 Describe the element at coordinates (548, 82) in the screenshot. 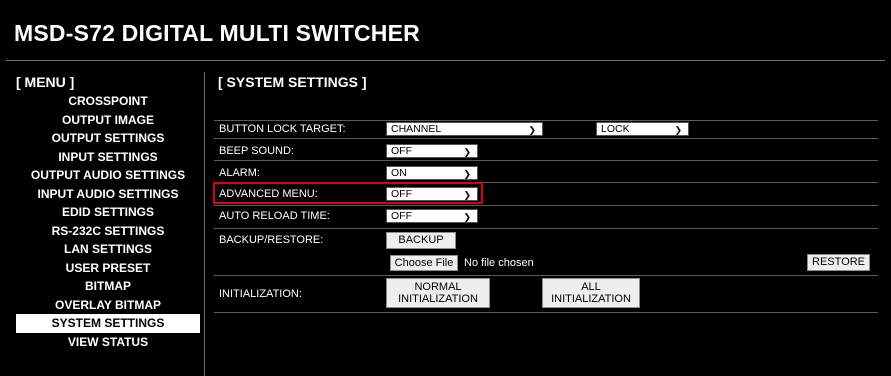

I see `main-content: [ SYSTEM SETTINGS ]` at that location.